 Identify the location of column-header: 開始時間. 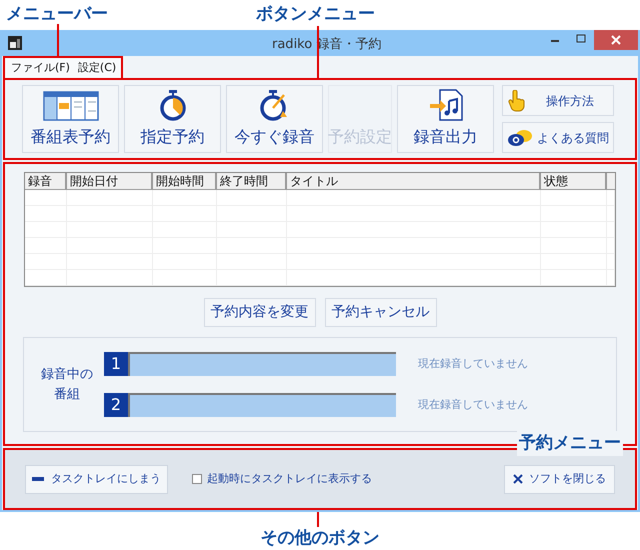
(185, 181).